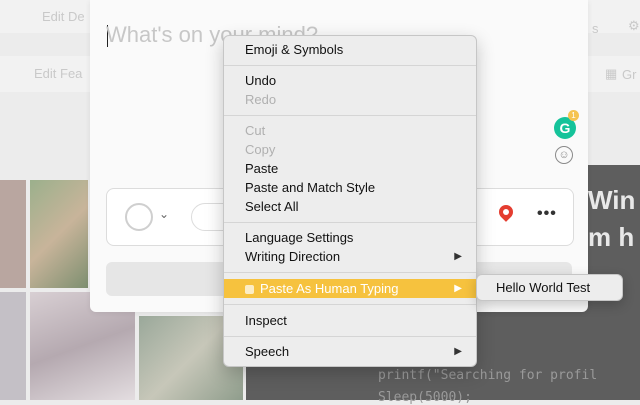 This screenshot has height=405, width=640. Describe the element at coordinates (595, 28) in the screenshot. I see `background-right-text: s` at that location.